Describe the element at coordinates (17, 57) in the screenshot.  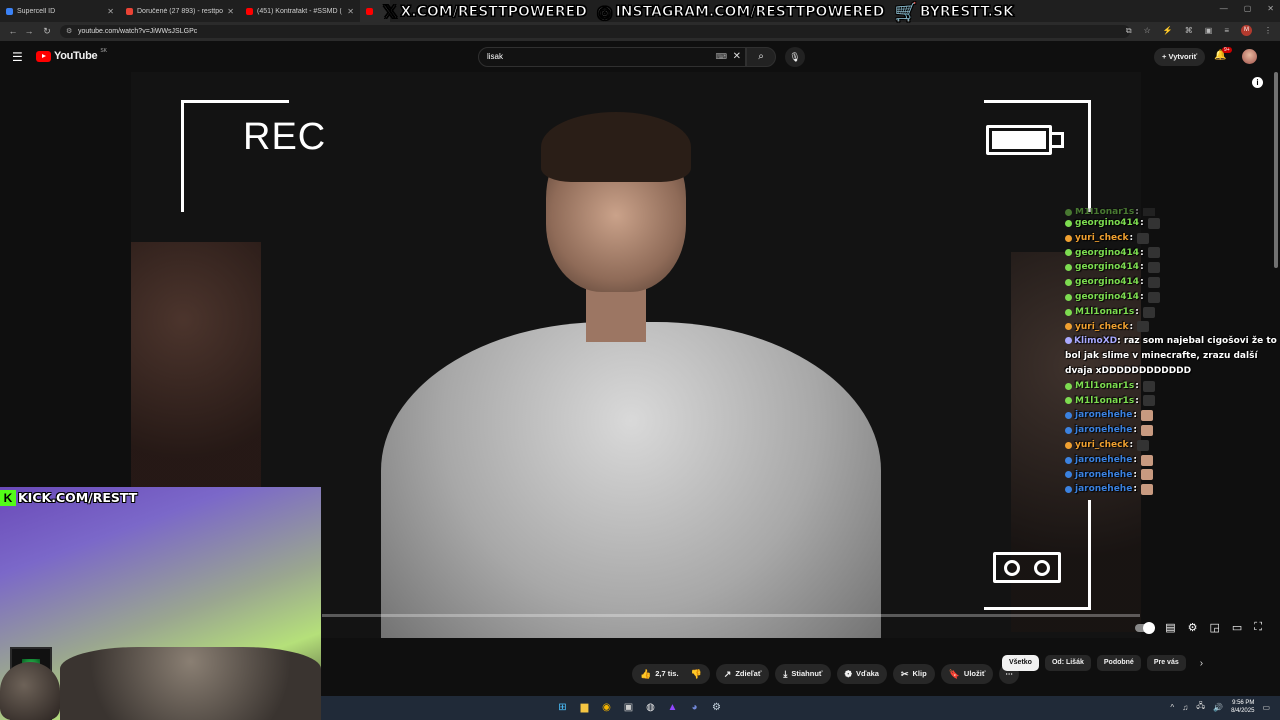
I see `guide-menu-icon: ☰` at that location.